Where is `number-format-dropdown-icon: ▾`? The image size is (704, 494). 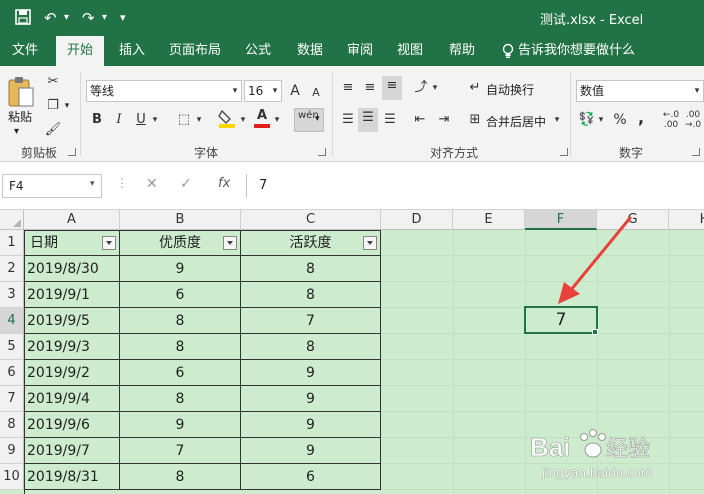 number-format-dropdown-icon: ▾ is located at coordinates (697, 91).